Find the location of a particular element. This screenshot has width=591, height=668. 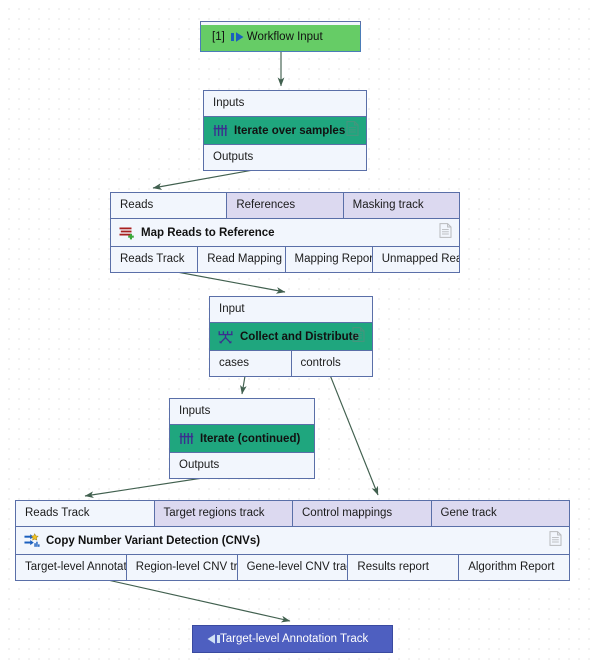

workflow-input-cap is located at coordinates (280, 23).